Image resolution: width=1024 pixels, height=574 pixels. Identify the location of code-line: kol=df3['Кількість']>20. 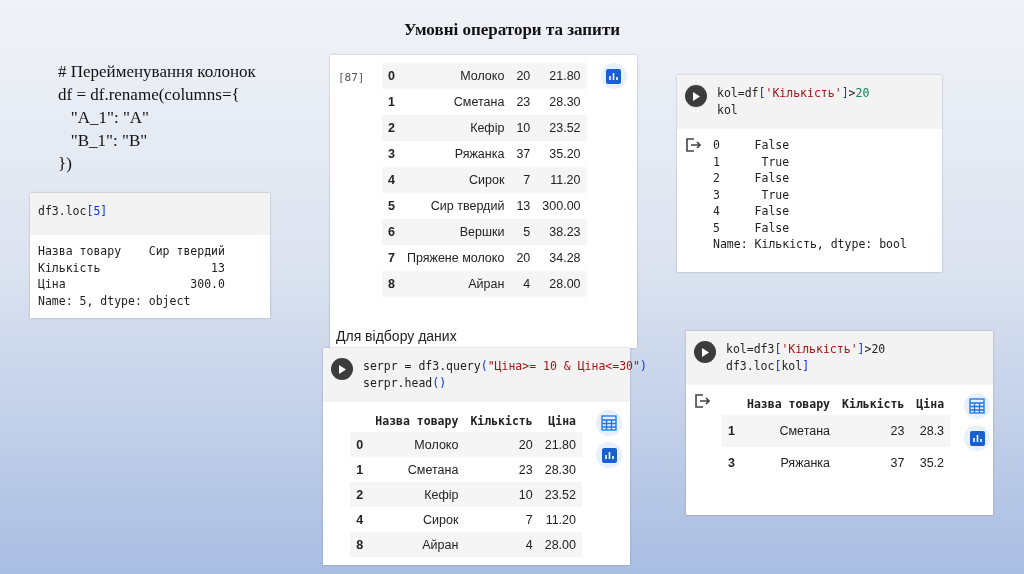
(806, 349).